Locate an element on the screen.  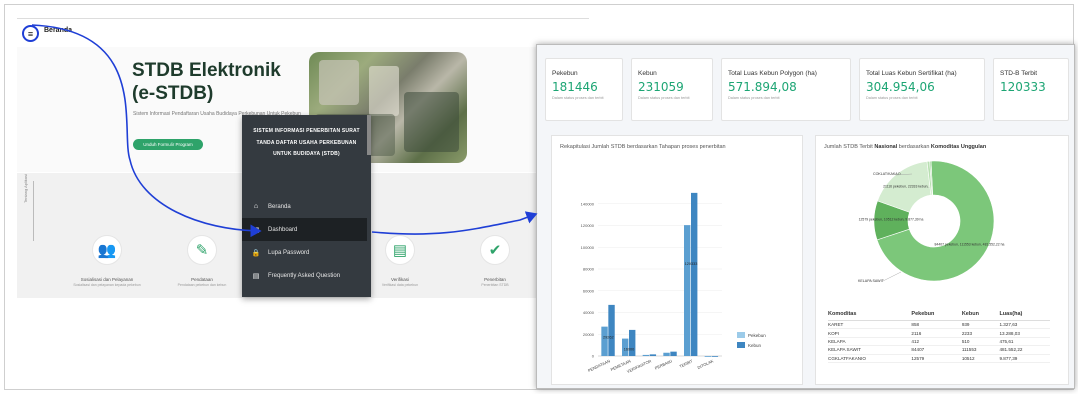
feature-item: ✎ Pendataan Pendataan pekebun dan kebun is located at coordinates (202, 261).